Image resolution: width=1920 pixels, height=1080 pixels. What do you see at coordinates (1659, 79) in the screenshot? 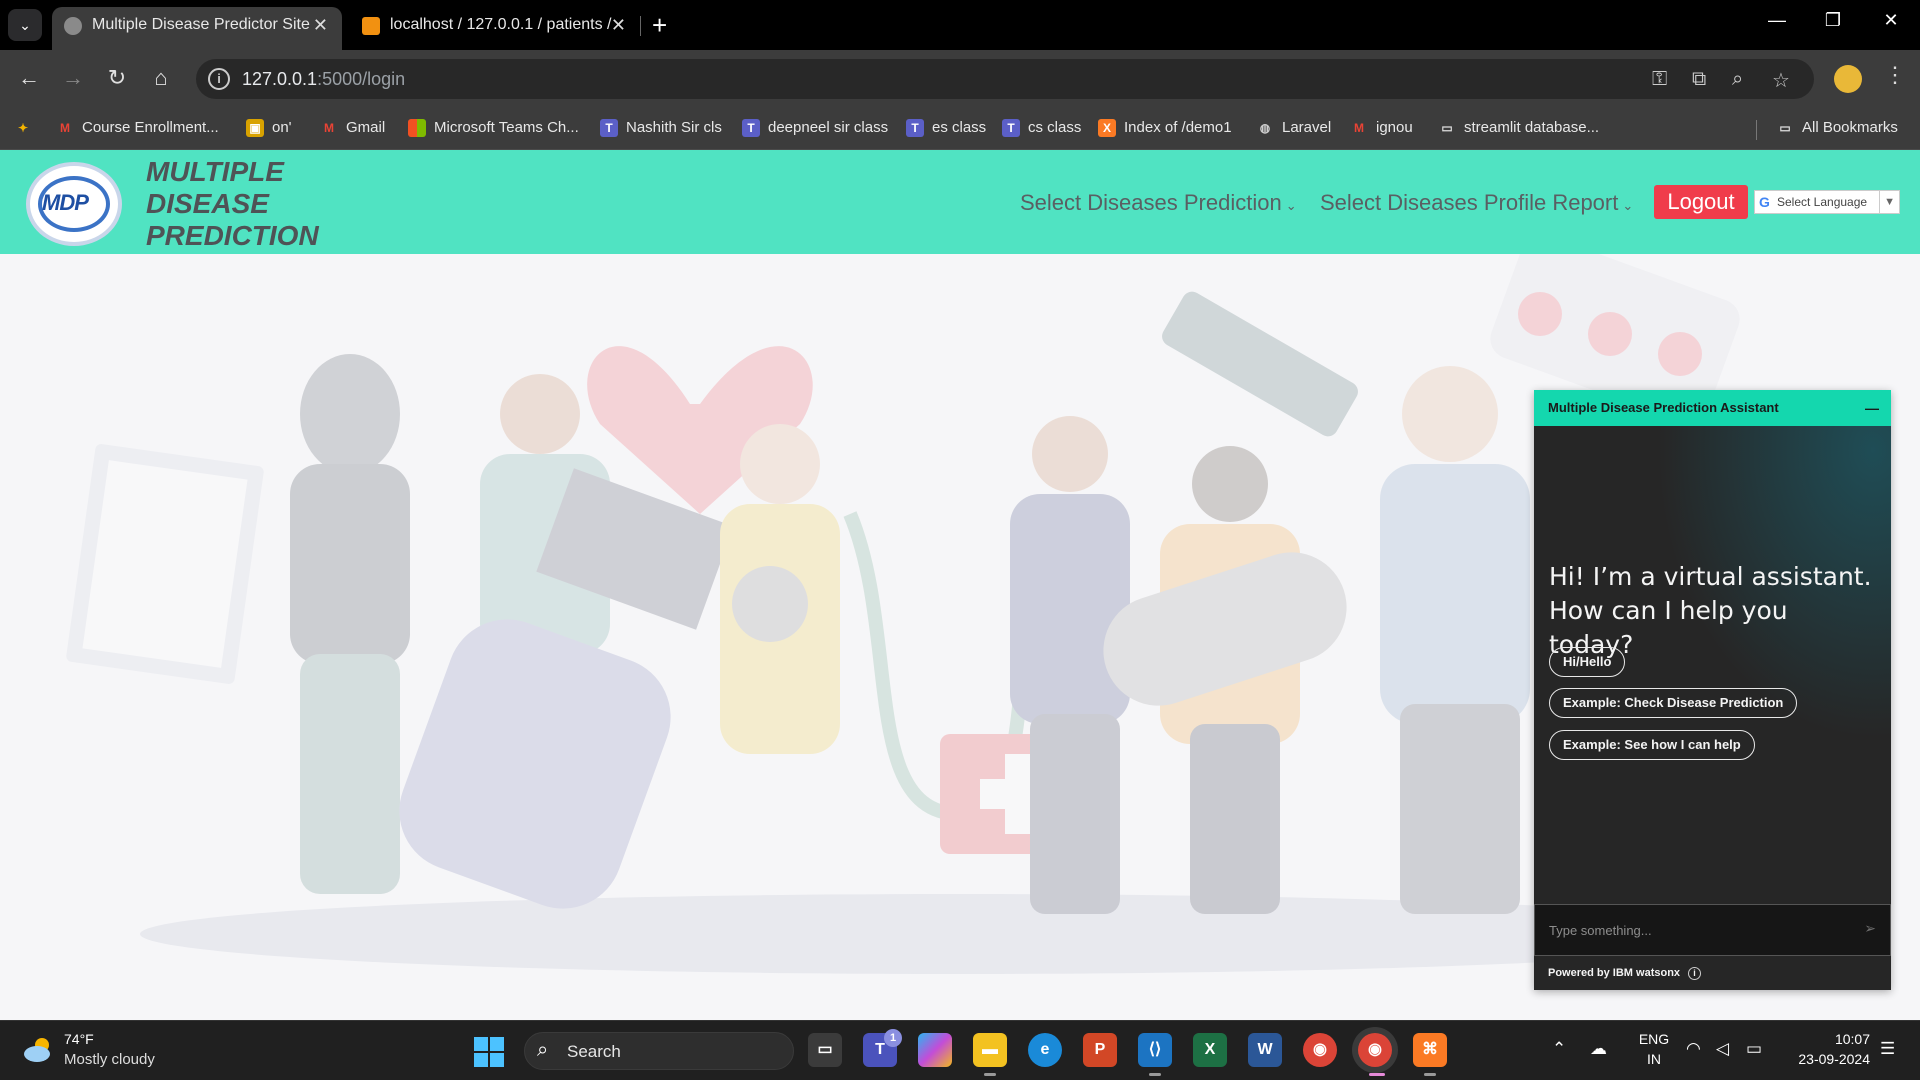
I see `password-key-icon: ⚿` at bounding box center [1659, 79].